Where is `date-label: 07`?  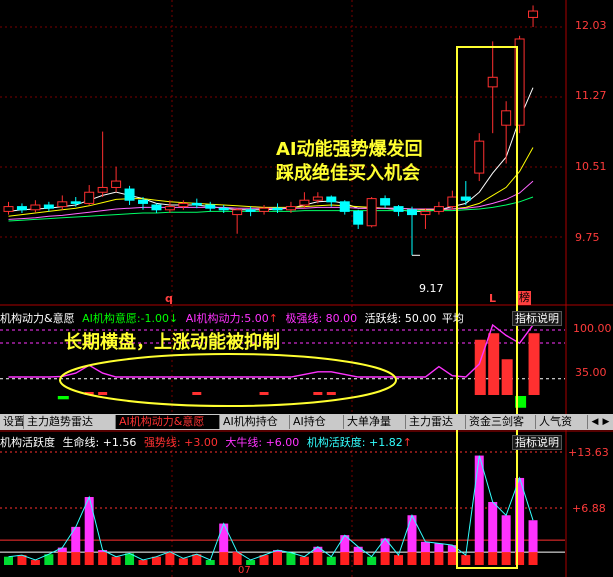
date-label: 07 is located at coordinates (244, 570).